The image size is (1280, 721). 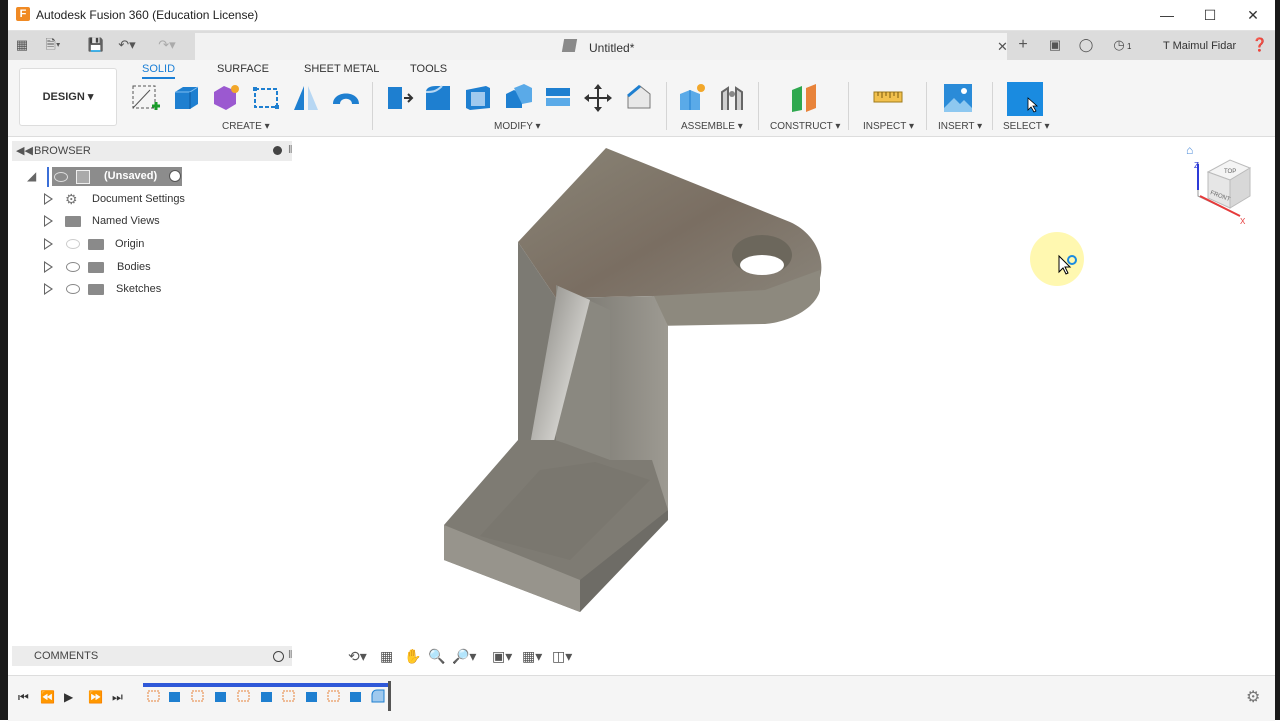 I want to click on orbit-icon: ⟲▾, so click(x=357, y=656).